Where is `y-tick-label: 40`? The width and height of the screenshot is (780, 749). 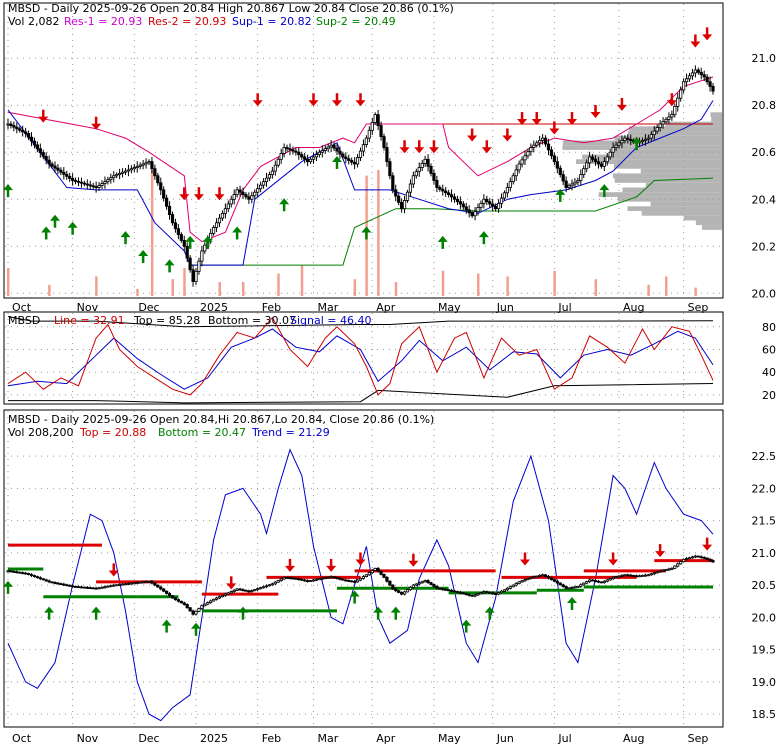 y-tick-label: 40 is located at coordinates (769, 372).